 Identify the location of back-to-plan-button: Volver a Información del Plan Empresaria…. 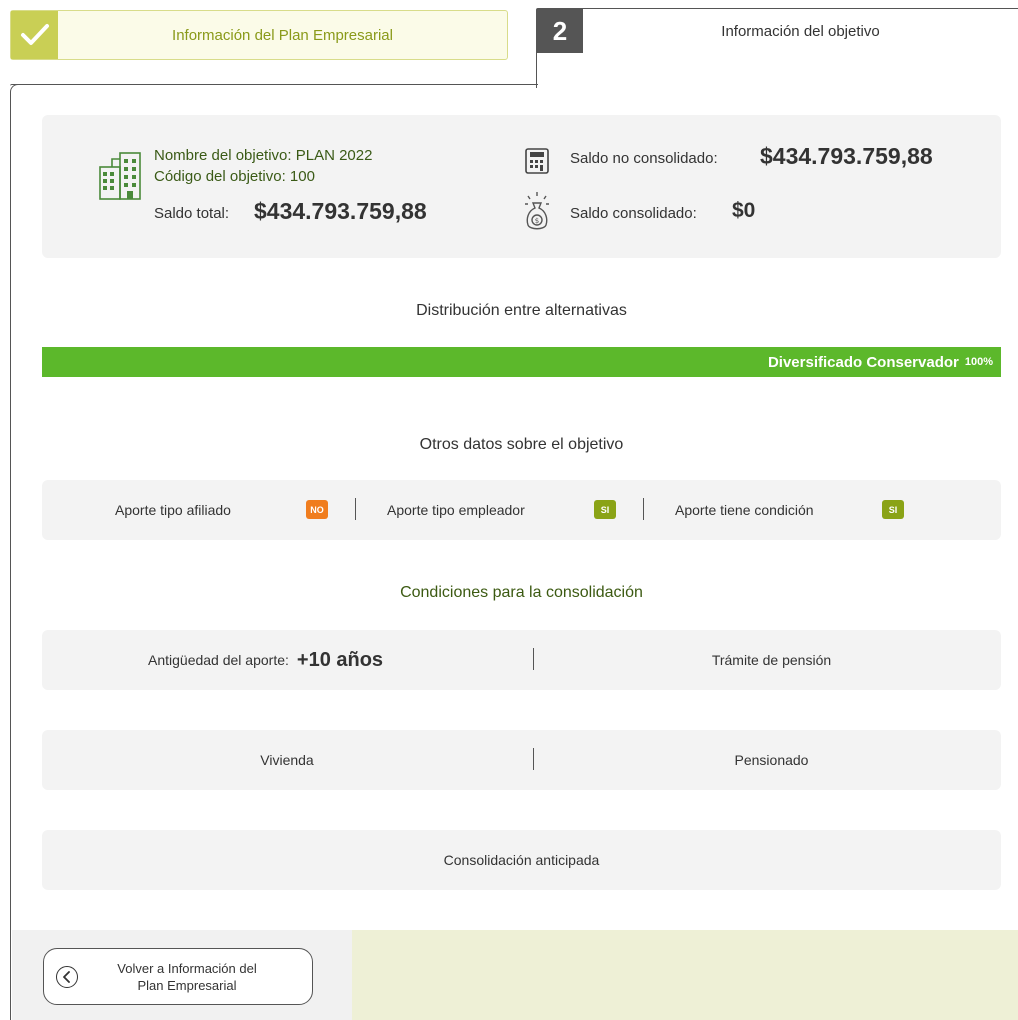
(178, 976).